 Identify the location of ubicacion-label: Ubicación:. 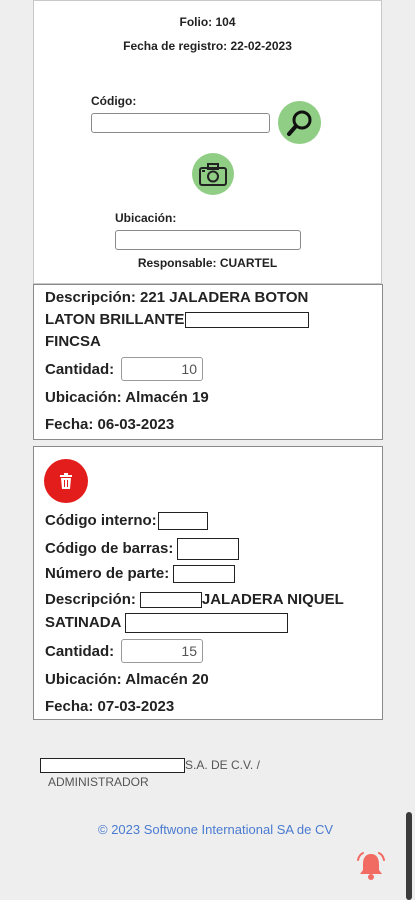
(146, 218).